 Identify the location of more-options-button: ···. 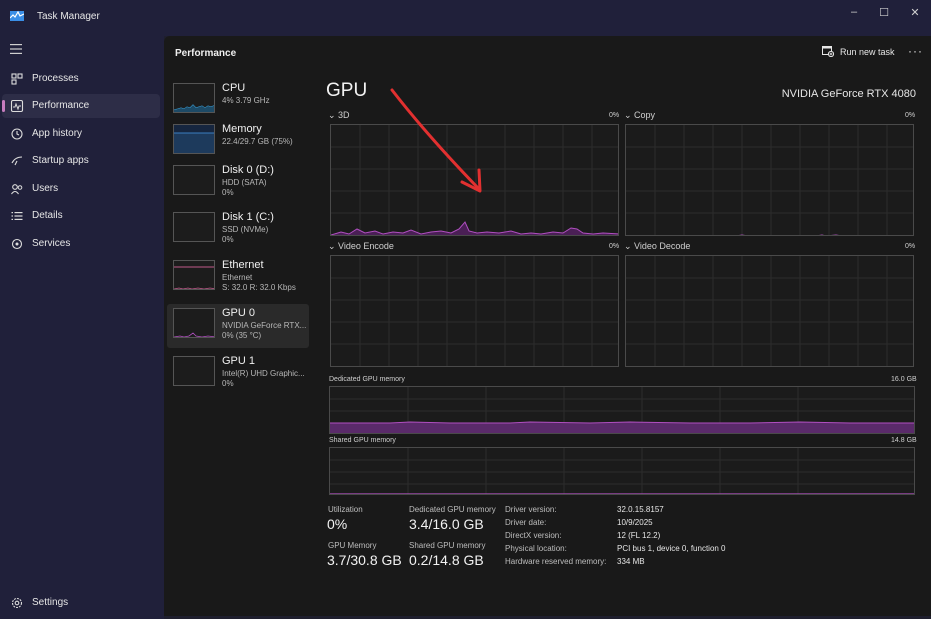
(915, 51).